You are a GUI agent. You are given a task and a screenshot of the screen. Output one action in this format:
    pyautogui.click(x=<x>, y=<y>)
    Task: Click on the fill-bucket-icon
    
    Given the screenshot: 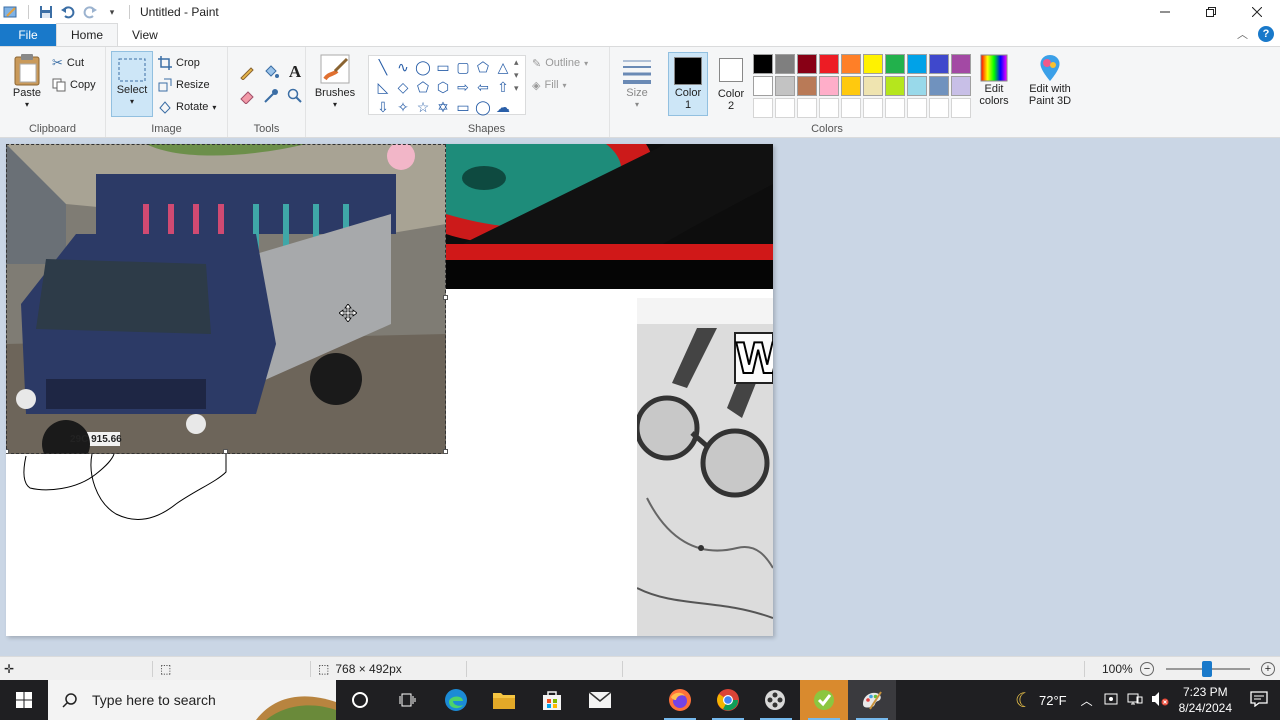 What is the action you would take?
    pyautogui.click(x=271, y=72)
    